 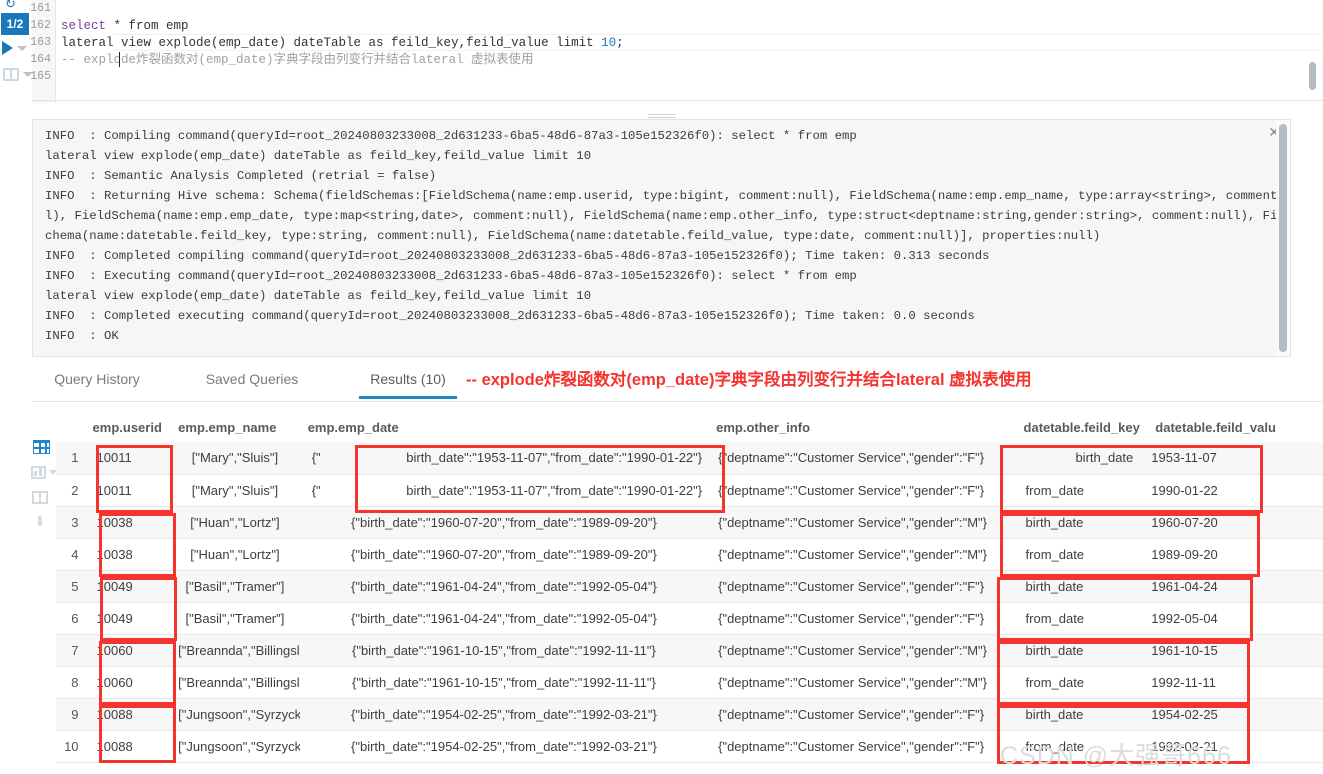 What do you see at coordinates (620, 43) in the screenshot?
I see `code-text: ;` at bounding box center [620, 43].